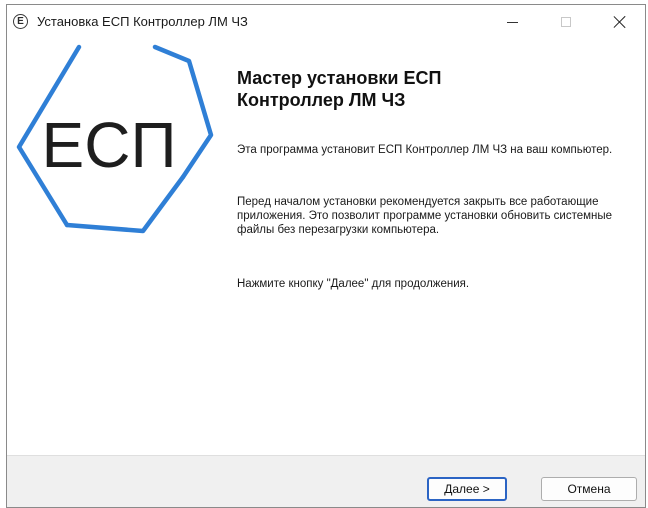 This screenshot has height=508, width=648. Describe the element at coordinates (20, 21) in the screenshot. I see `app-icon: Е` at that location.